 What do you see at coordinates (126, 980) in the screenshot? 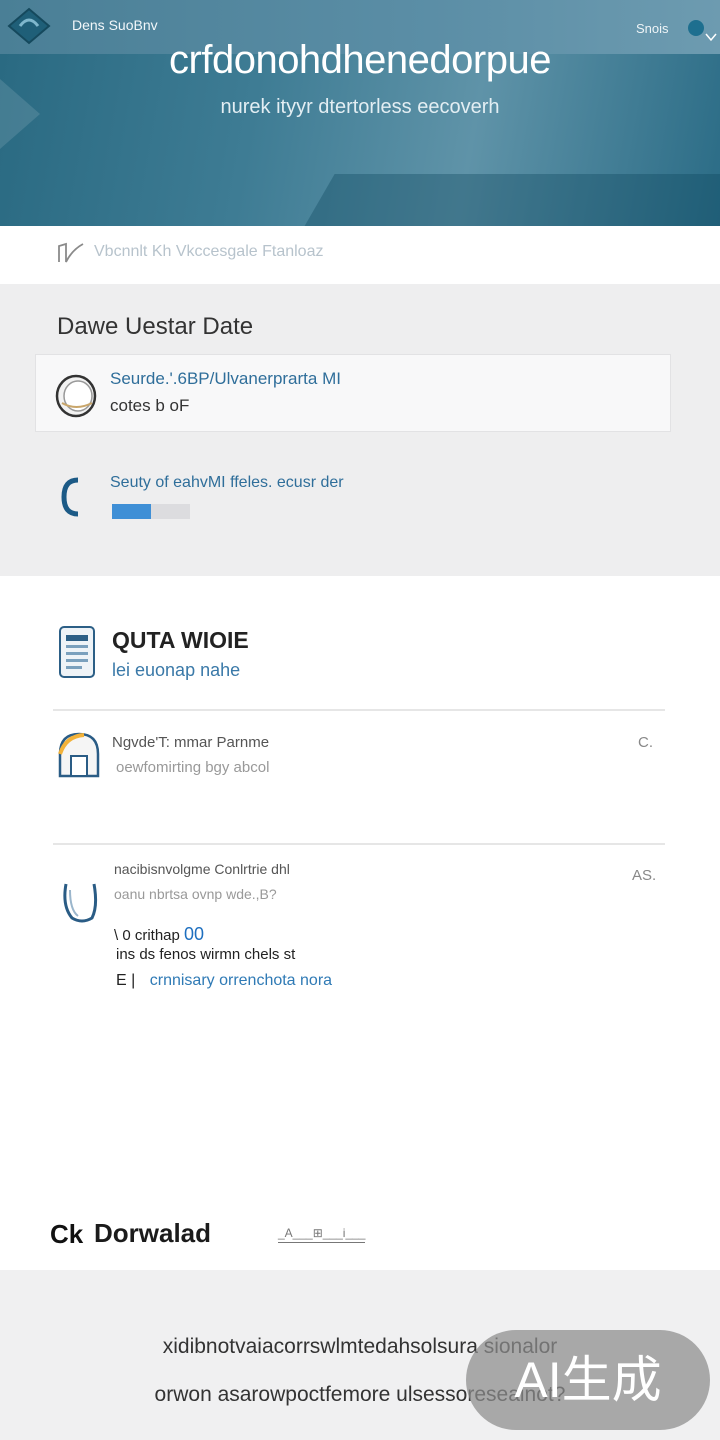
I see `detail-prefix: E |` at bounding box center [126, 980].